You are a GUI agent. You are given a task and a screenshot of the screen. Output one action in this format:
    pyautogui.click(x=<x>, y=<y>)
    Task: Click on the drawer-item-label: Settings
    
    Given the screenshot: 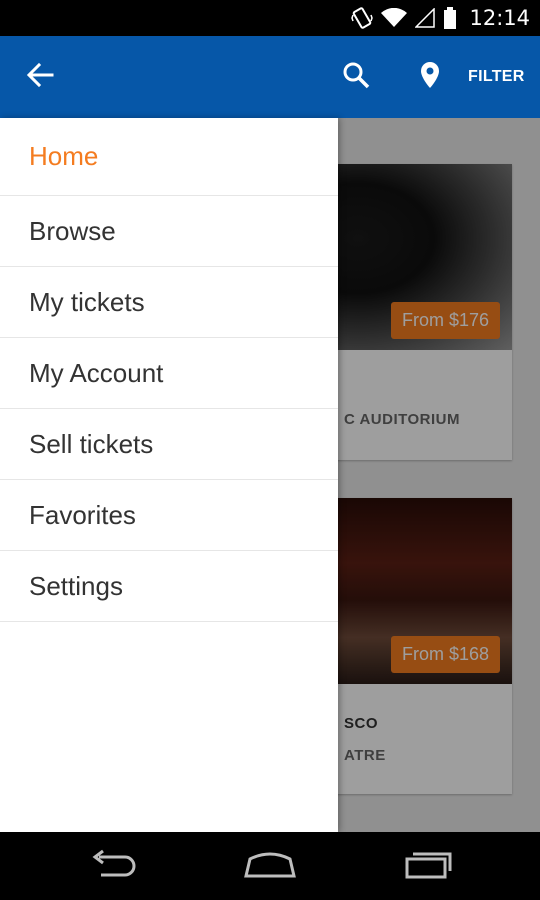 What is the action you would take?
    pyautogui.click(x=76, y=585)
    